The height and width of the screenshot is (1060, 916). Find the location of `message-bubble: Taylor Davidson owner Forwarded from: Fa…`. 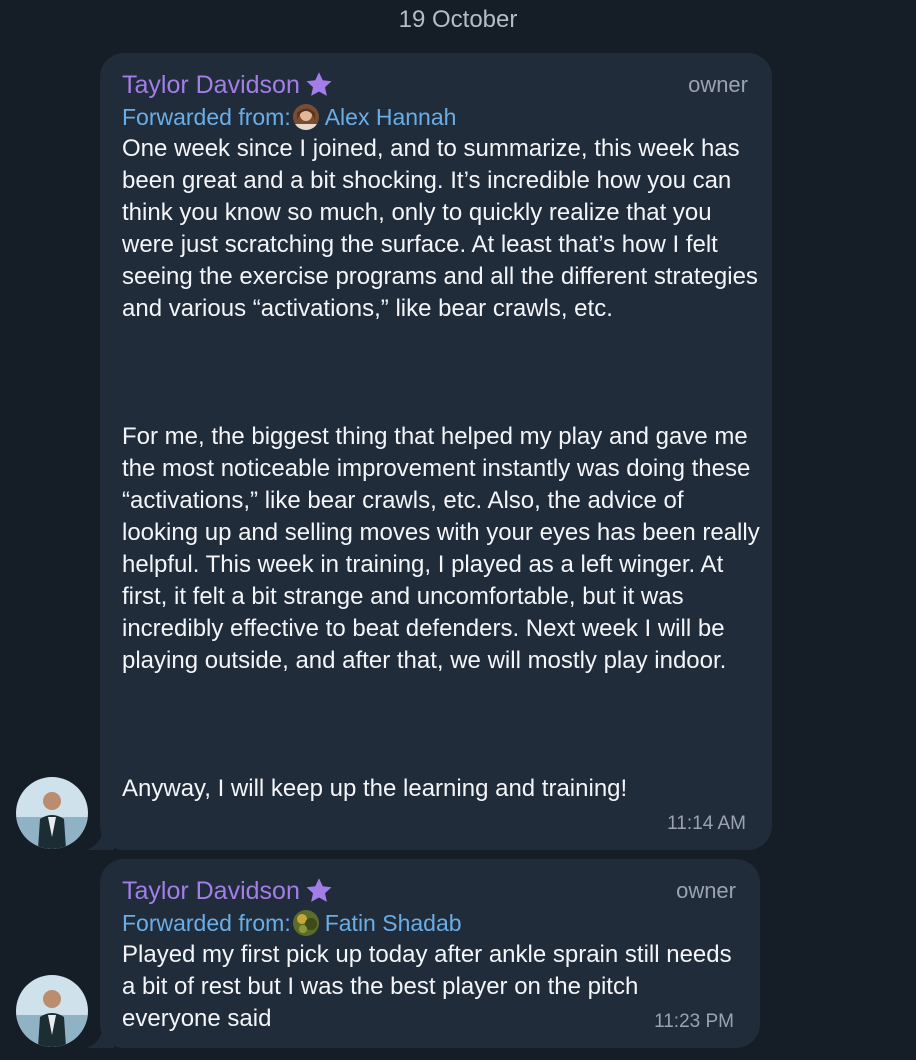

message-bubble: Taylor Davidson owner Forwarded from: Fa… is located at coordinates (423, 953).